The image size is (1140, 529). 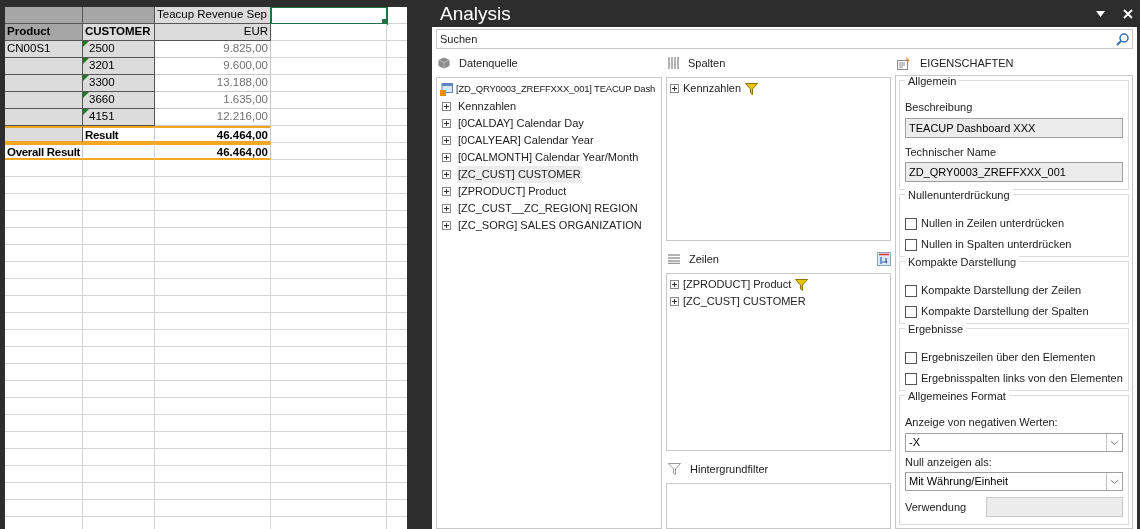 What do you see at coordinates (744, 301) in the screenshot?
I see `field-item: [ZC_CUST] CUSTOMER` at bounding box center [744, 301].